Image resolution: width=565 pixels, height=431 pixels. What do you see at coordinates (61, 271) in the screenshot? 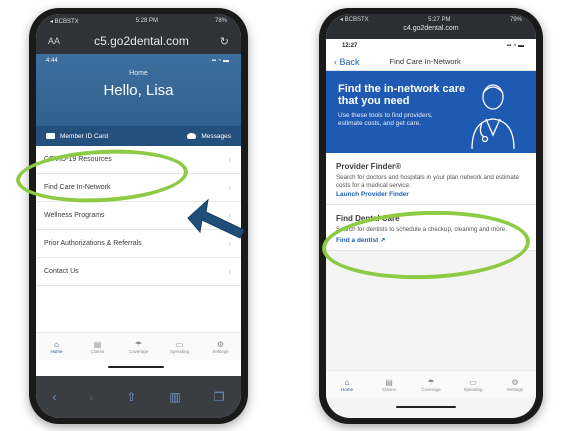
I see `menu-item-label: Contact Us` at bounding box center [61, 271].